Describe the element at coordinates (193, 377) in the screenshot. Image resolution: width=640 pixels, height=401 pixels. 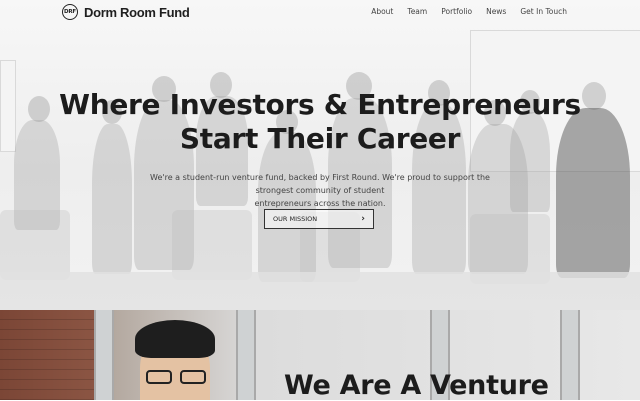
I see `glasses-right` at that location.